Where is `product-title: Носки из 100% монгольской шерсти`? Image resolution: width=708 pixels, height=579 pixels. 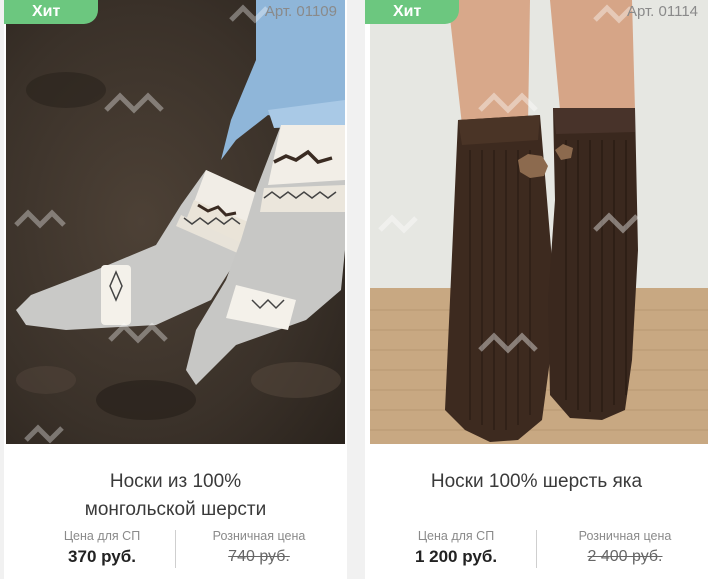
product-title: Носки из 100% монгольской шерсти is located at coordinates (175, 496).